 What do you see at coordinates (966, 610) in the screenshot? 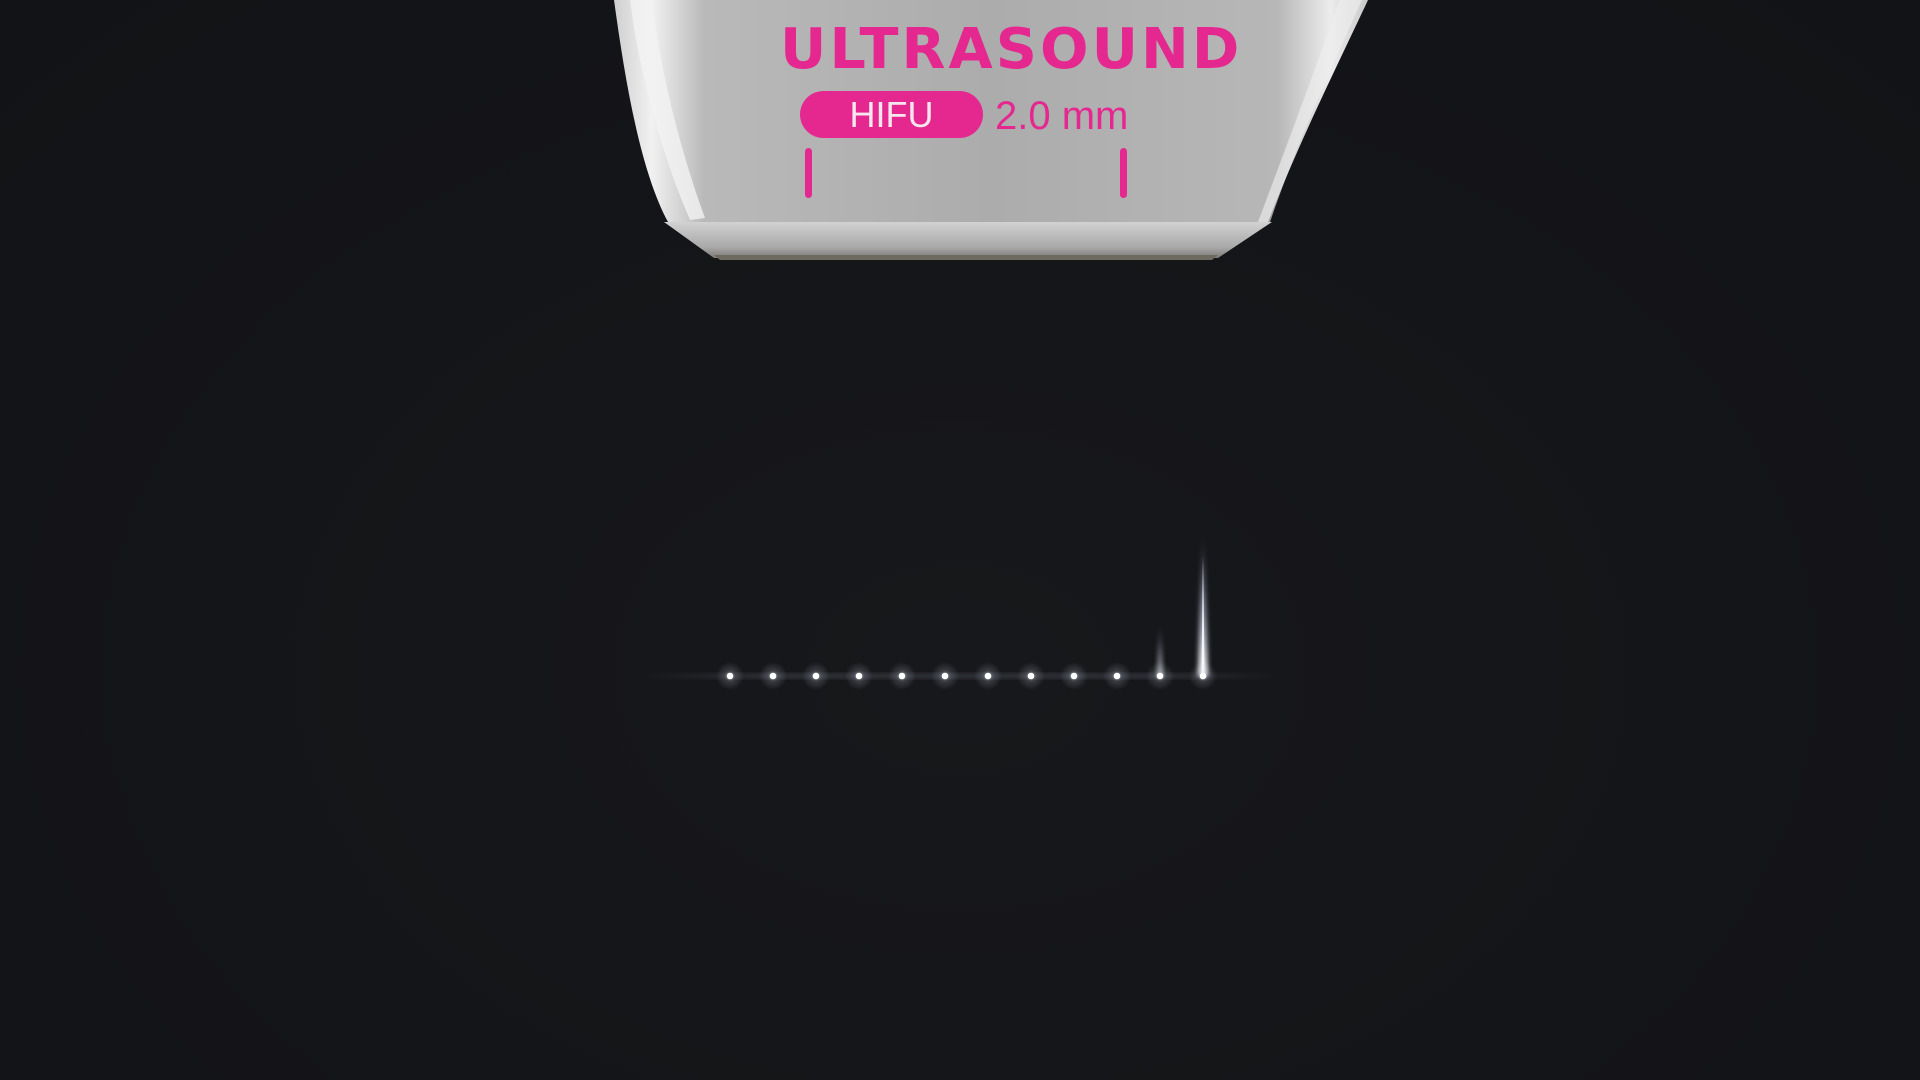
I see `treatment-dots` at bounding box center [966, 610].